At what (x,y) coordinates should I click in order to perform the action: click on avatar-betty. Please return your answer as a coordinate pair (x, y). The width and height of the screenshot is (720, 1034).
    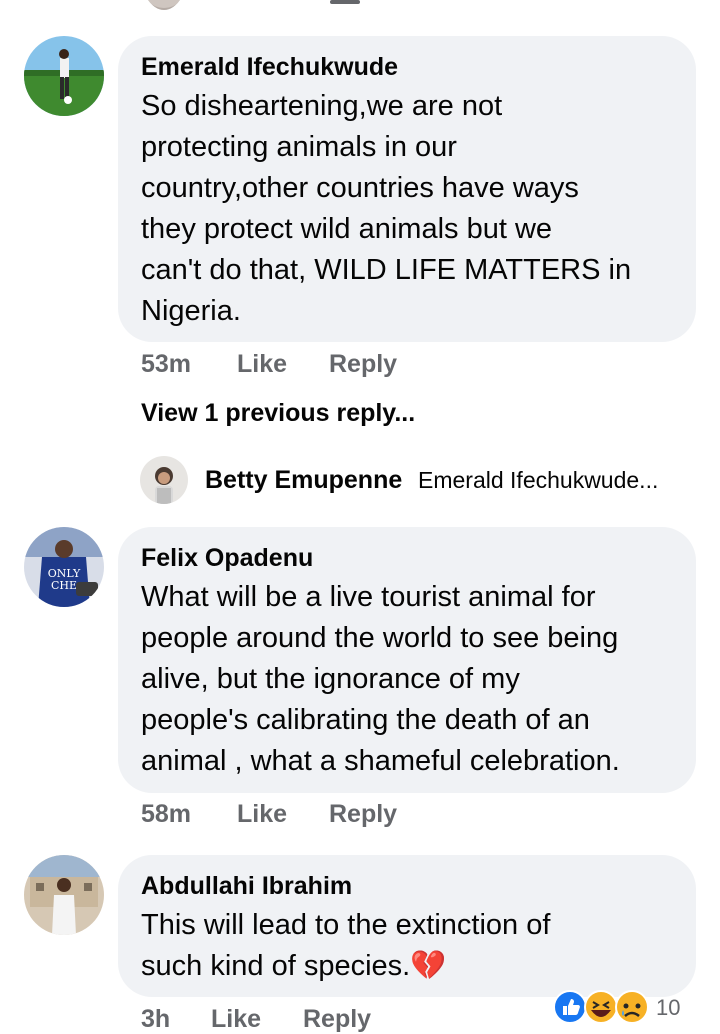
    Looking at the image, I should click on (164, 480).